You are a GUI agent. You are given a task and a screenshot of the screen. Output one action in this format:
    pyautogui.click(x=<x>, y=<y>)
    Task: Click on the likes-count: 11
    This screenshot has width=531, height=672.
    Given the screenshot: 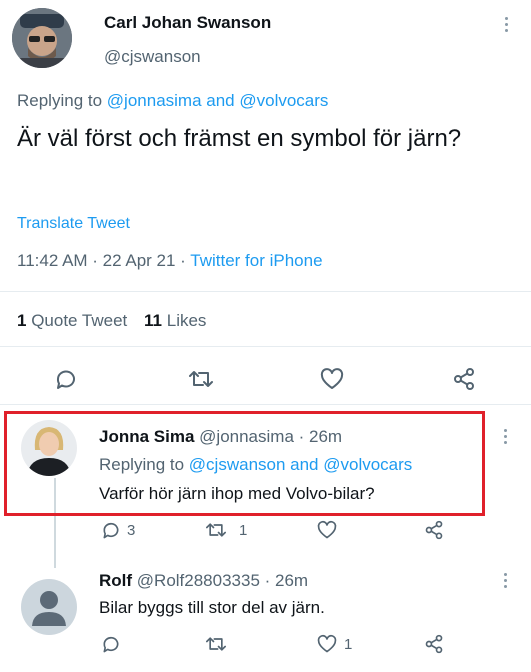 What is the action you would take?
    pyautogui.click(x=153, y=320)
    